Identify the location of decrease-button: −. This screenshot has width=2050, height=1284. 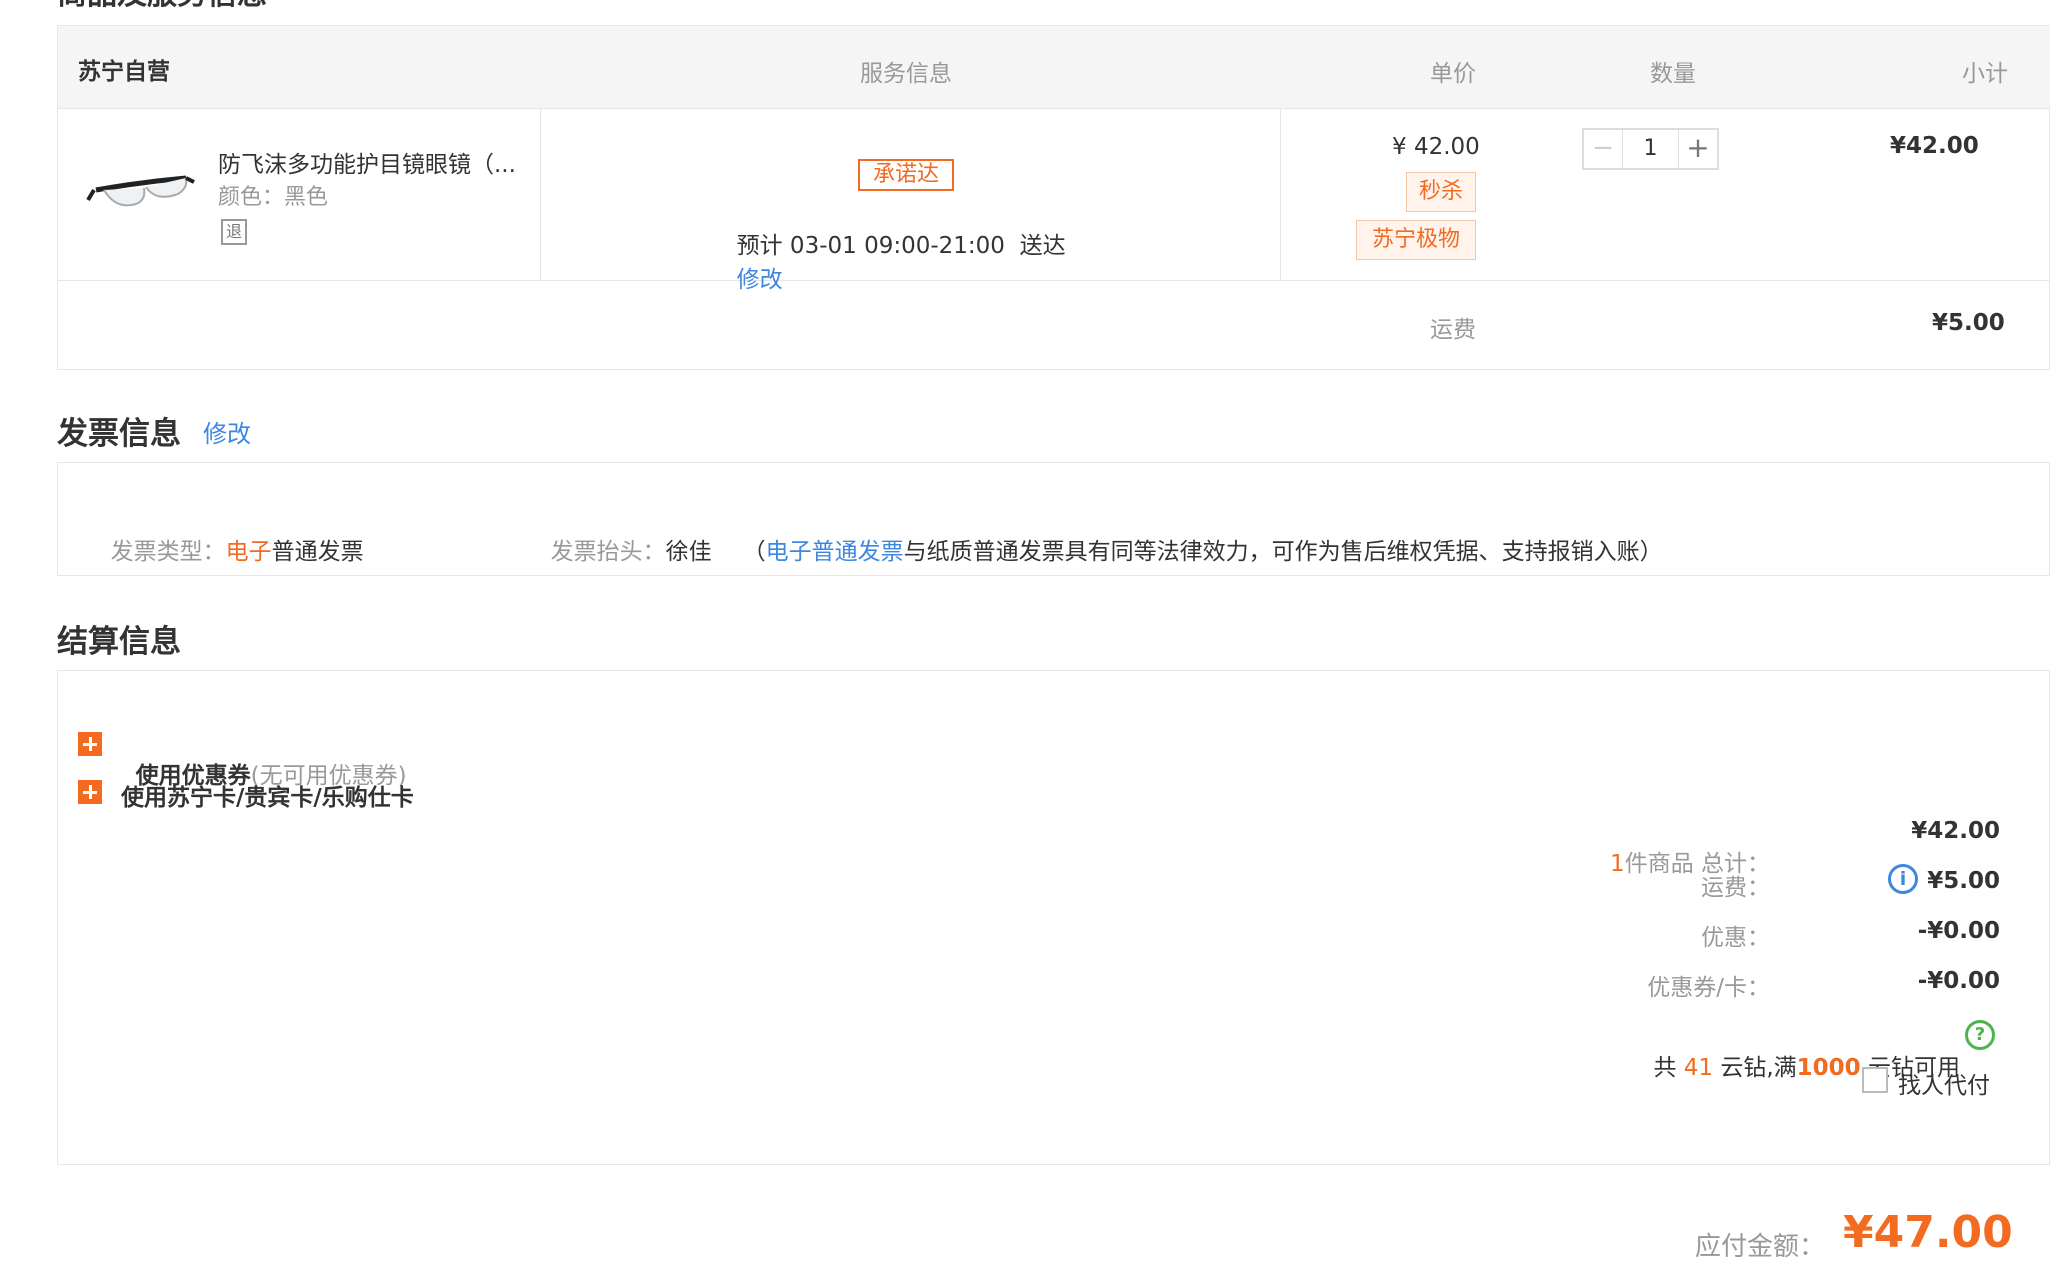
(1603, 149).